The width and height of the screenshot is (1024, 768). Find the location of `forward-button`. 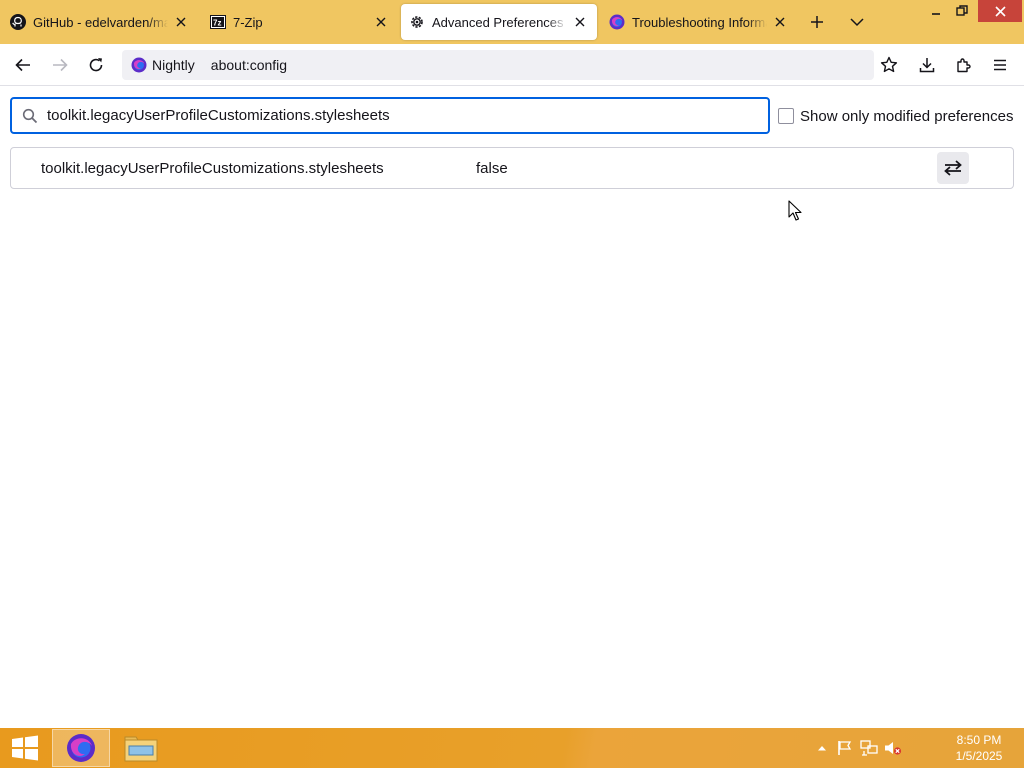

forward-button is located at coordinates (60, 65).